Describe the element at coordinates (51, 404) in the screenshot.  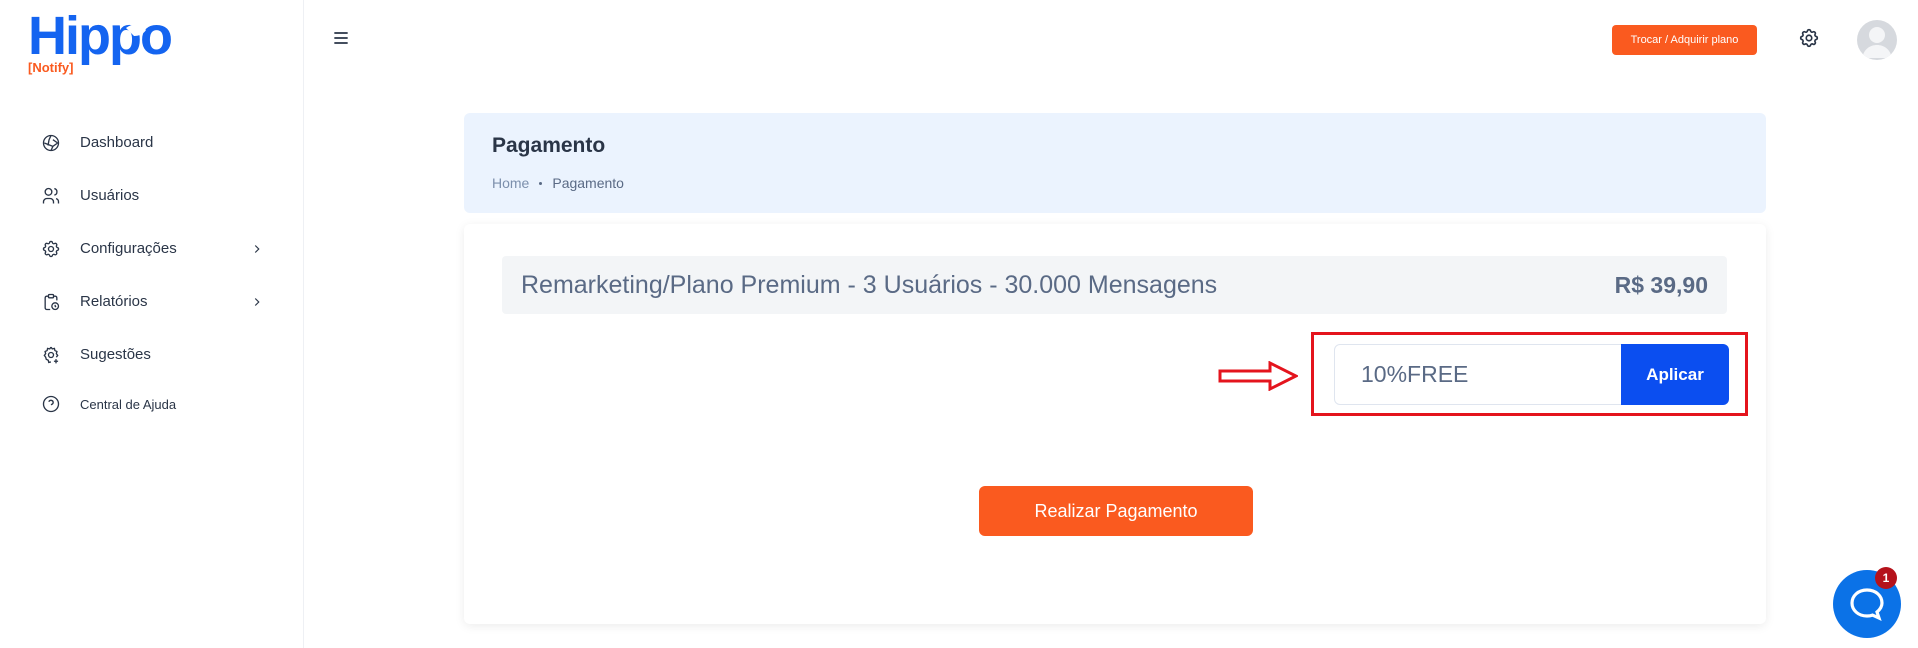
I see `help-circle-icon` at that location.